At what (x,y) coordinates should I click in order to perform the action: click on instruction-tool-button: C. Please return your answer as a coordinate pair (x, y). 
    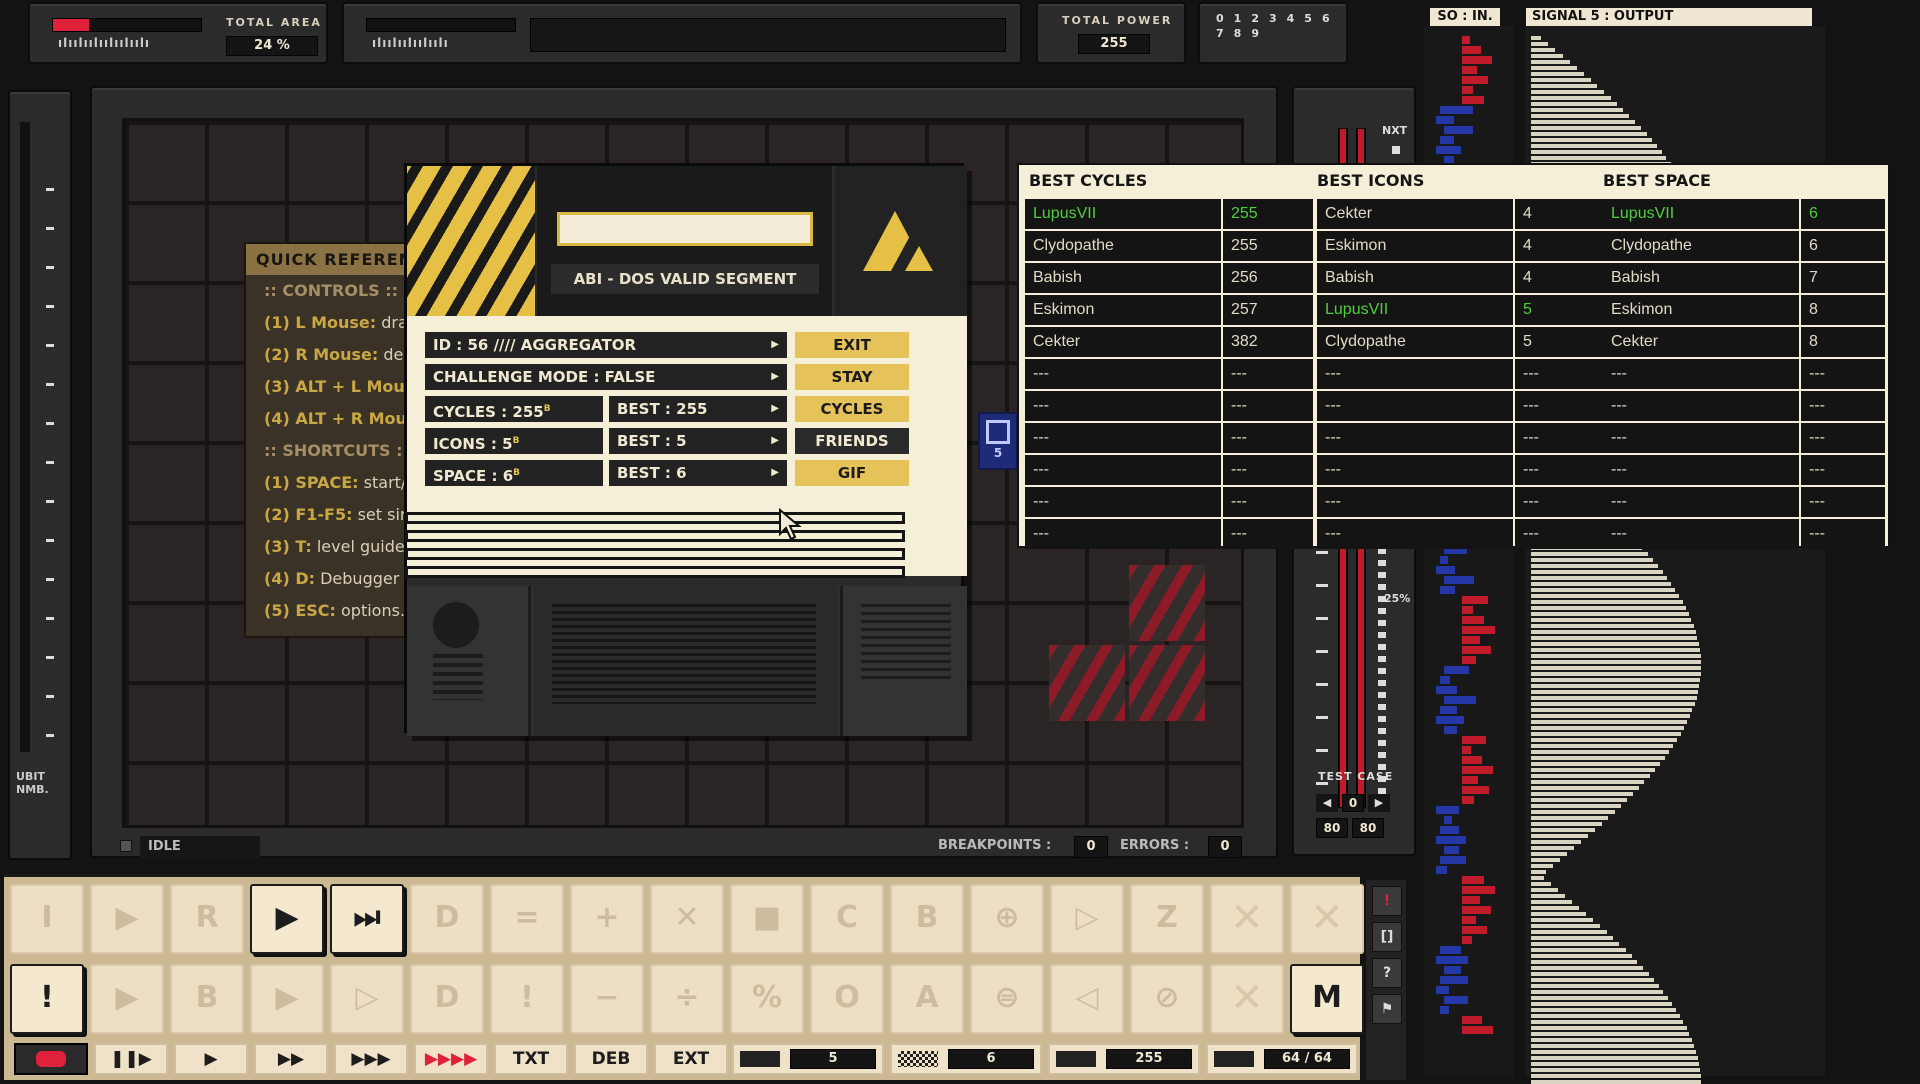
    Looking at the image, I should click on (847, 919).